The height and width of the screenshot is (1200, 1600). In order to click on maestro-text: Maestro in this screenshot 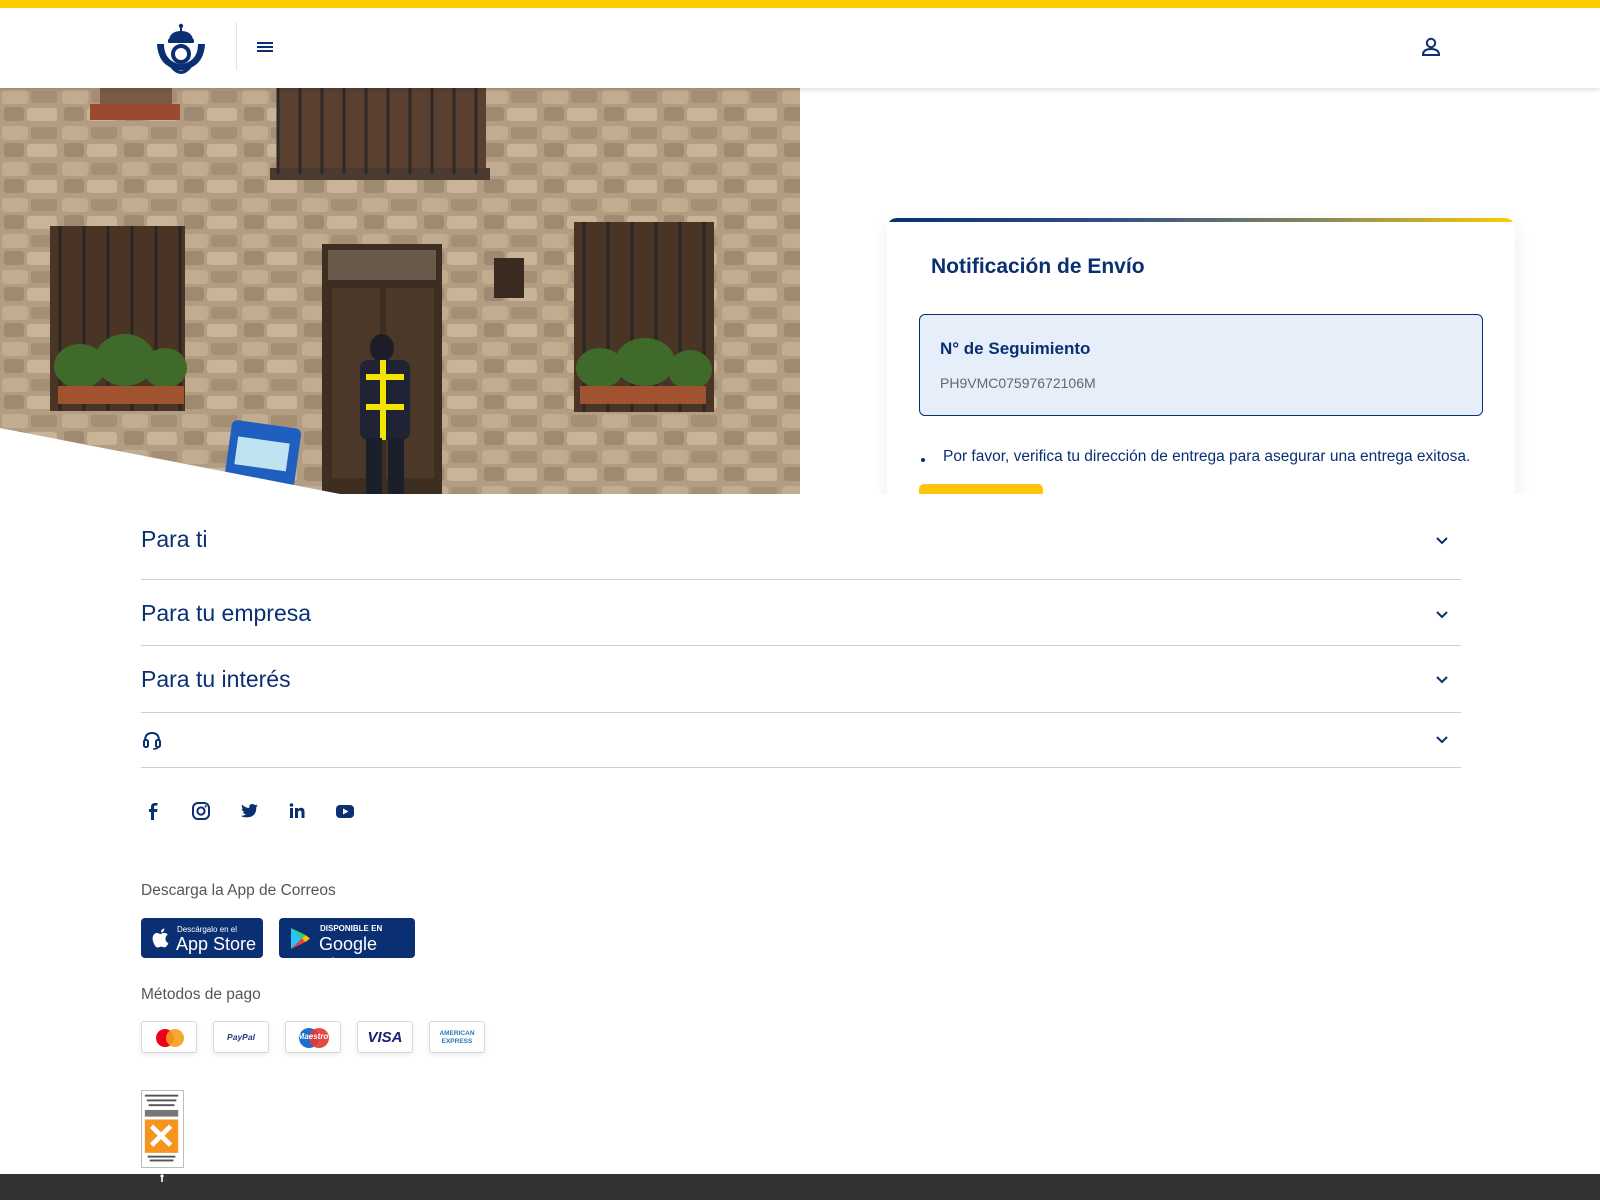, I will do `click(313, 1036)`.